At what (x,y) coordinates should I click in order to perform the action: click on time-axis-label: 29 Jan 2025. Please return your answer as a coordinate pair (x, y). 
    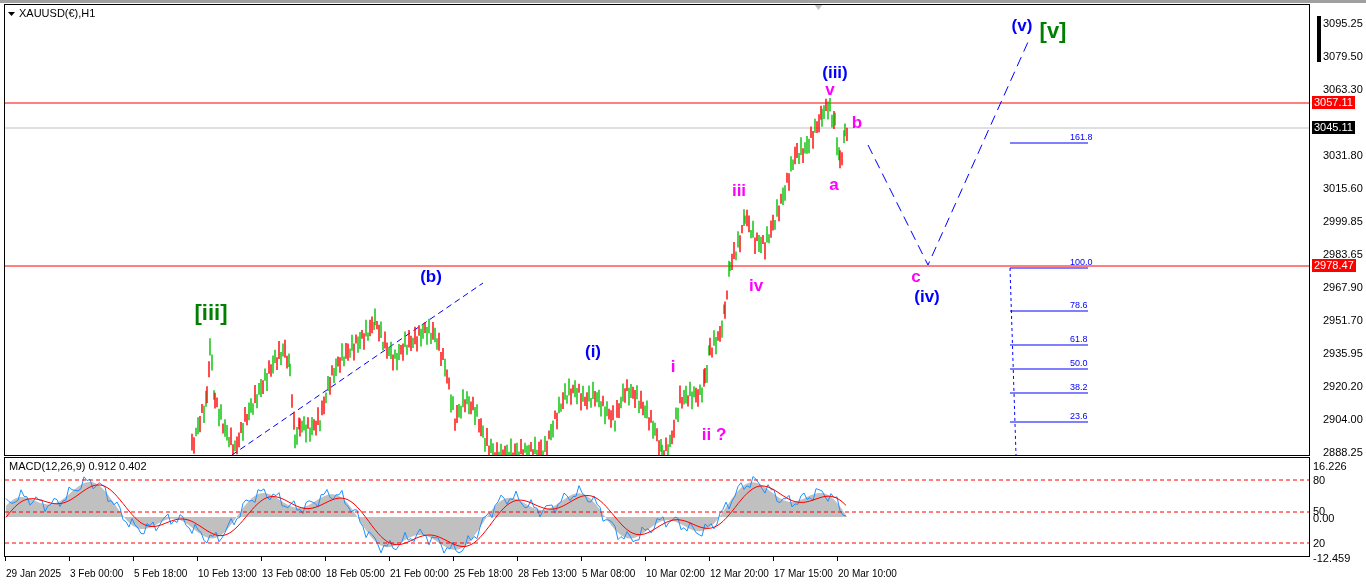
    Looking at the image, I should click on (34, 574).